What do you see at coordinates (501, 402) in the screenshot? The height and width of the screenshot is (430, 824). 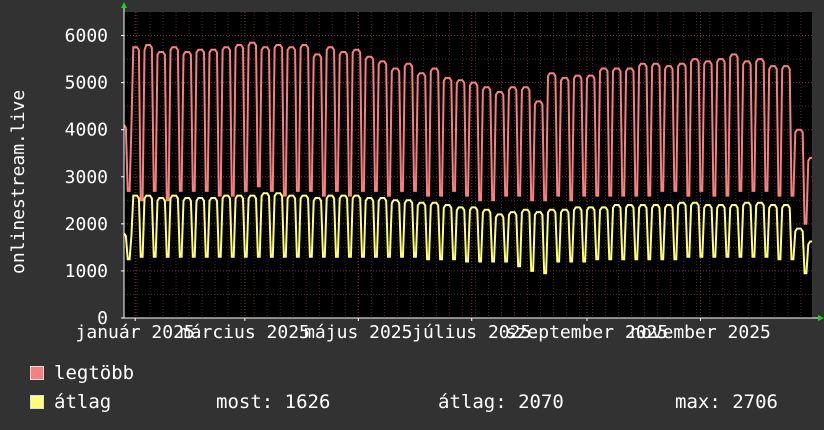 I see `stat-average: átlag: 2070` at bounding box center [501, 402].